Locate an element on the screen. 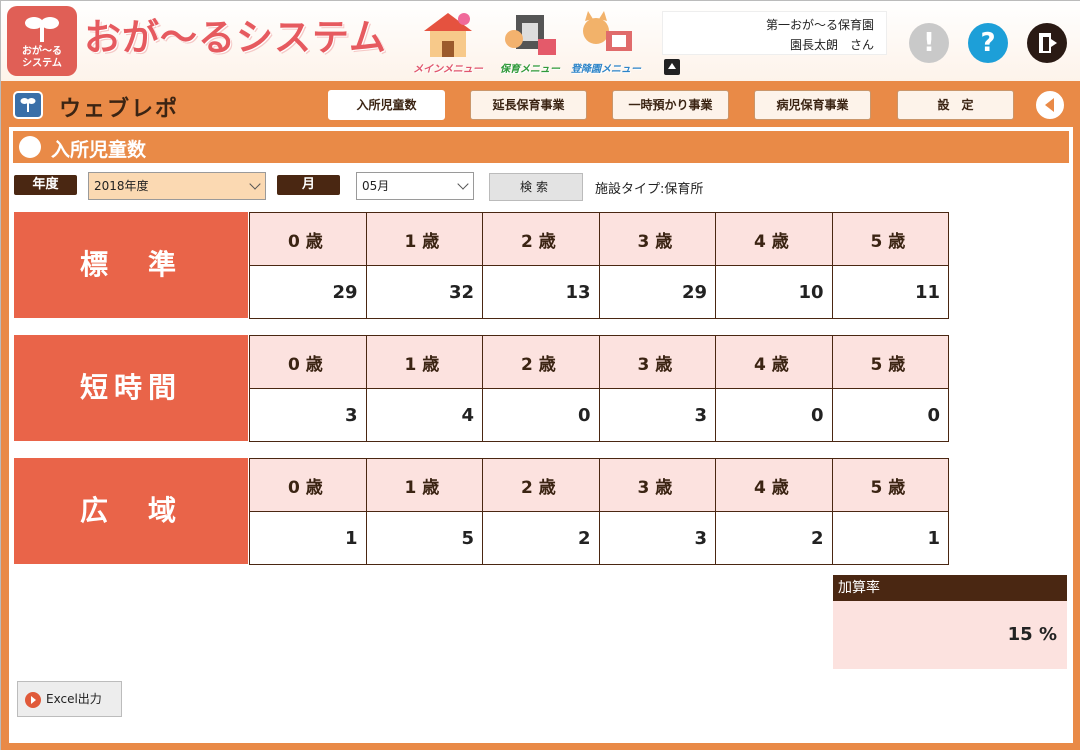 This screenshot has height=750, width=1080. category-label: 広 域 is located at coordinates (131, 511).